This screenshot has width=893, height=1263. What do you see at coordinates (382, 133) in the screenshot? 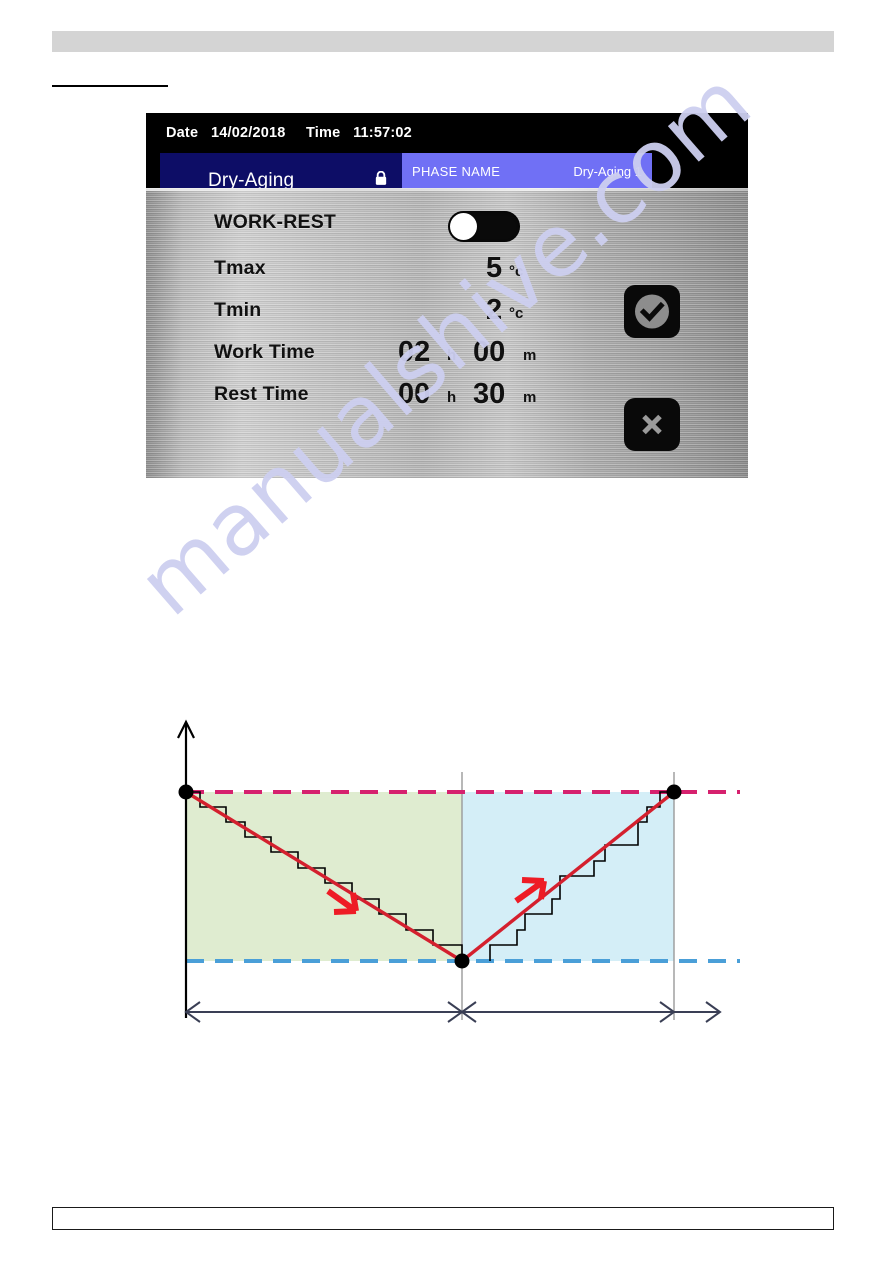
I see `time-value: 11:57:02` at bounding box center [382, 133].